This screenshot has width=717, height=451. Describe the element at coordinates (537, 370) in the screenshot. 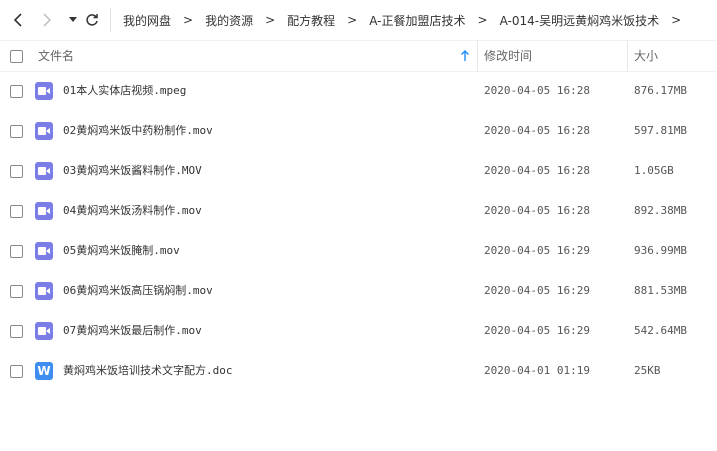

I see `file-modified: 2020-04-01 01:19` at that location.